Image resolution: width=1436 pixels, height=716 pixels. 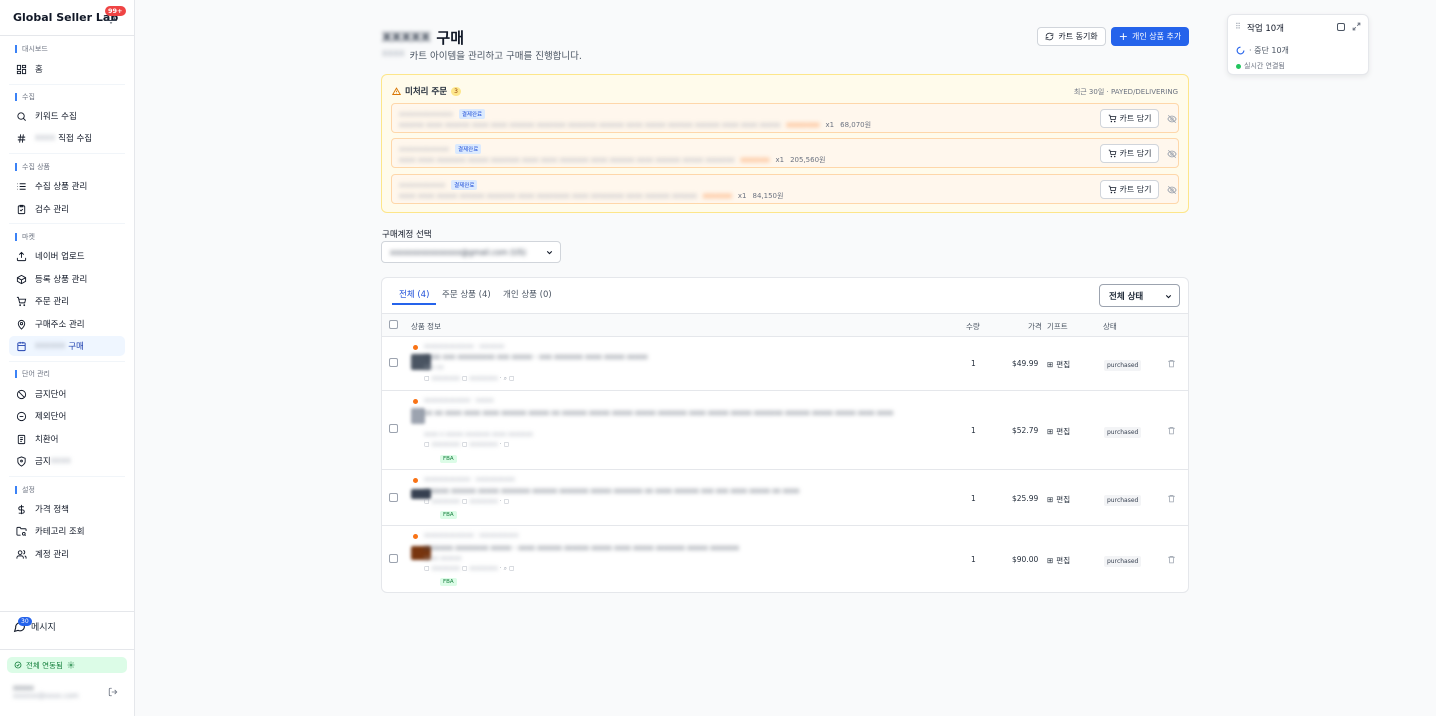 I want to click on product-thumbnail, so click(x=418, y=416).